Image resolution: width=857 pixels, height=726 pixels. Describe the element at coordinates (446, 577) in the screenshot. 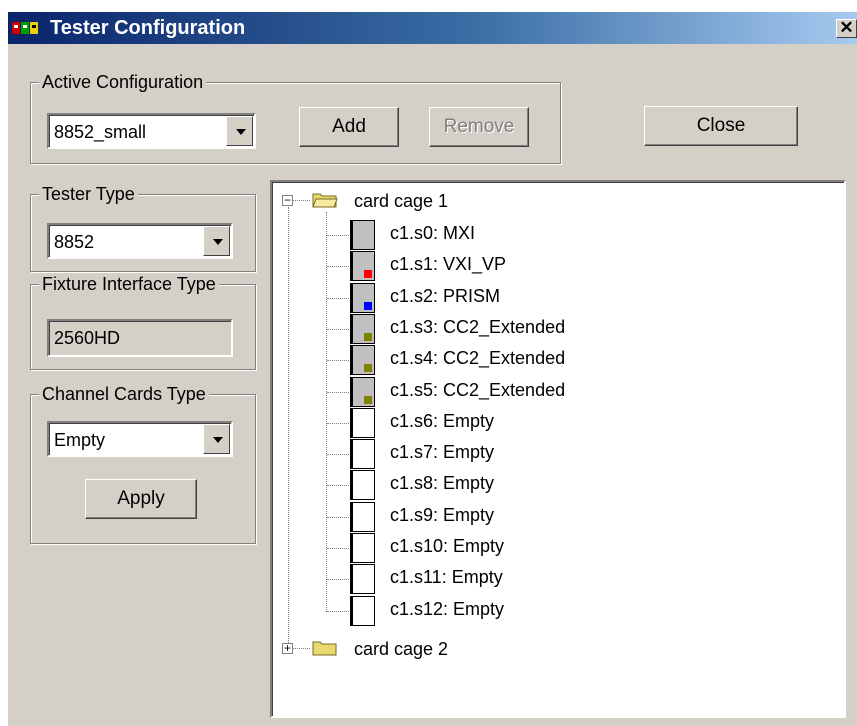

I see `slot-label: c1.s11: Empty` at that location.